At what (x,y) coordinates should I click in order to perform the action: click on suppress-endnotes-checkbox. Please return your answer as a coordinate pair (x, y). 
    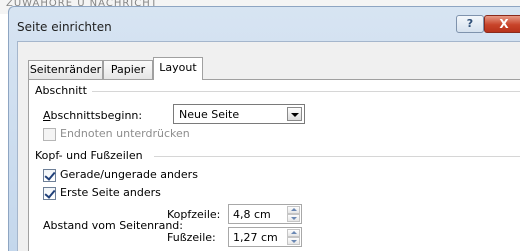
    Looking at the image, I should click on (49, 134).